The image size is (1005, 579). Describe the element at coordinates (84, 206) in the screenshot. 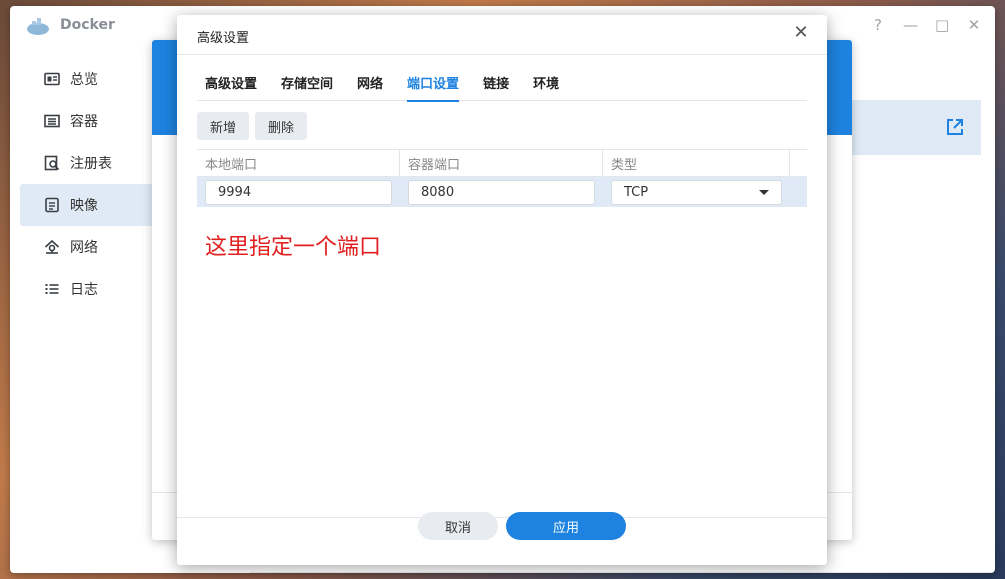

I see `sidebar-item-label: 映像` at that location.